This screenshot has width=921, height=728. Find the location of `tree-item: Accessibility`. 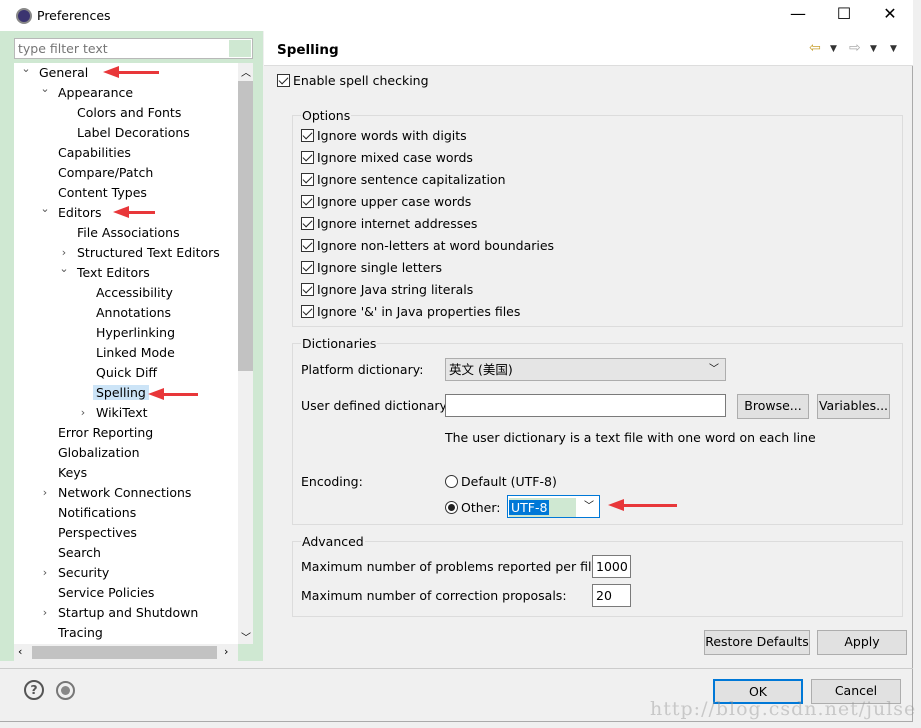

tree-item: Accessibility is located at coordinates (134, 293).